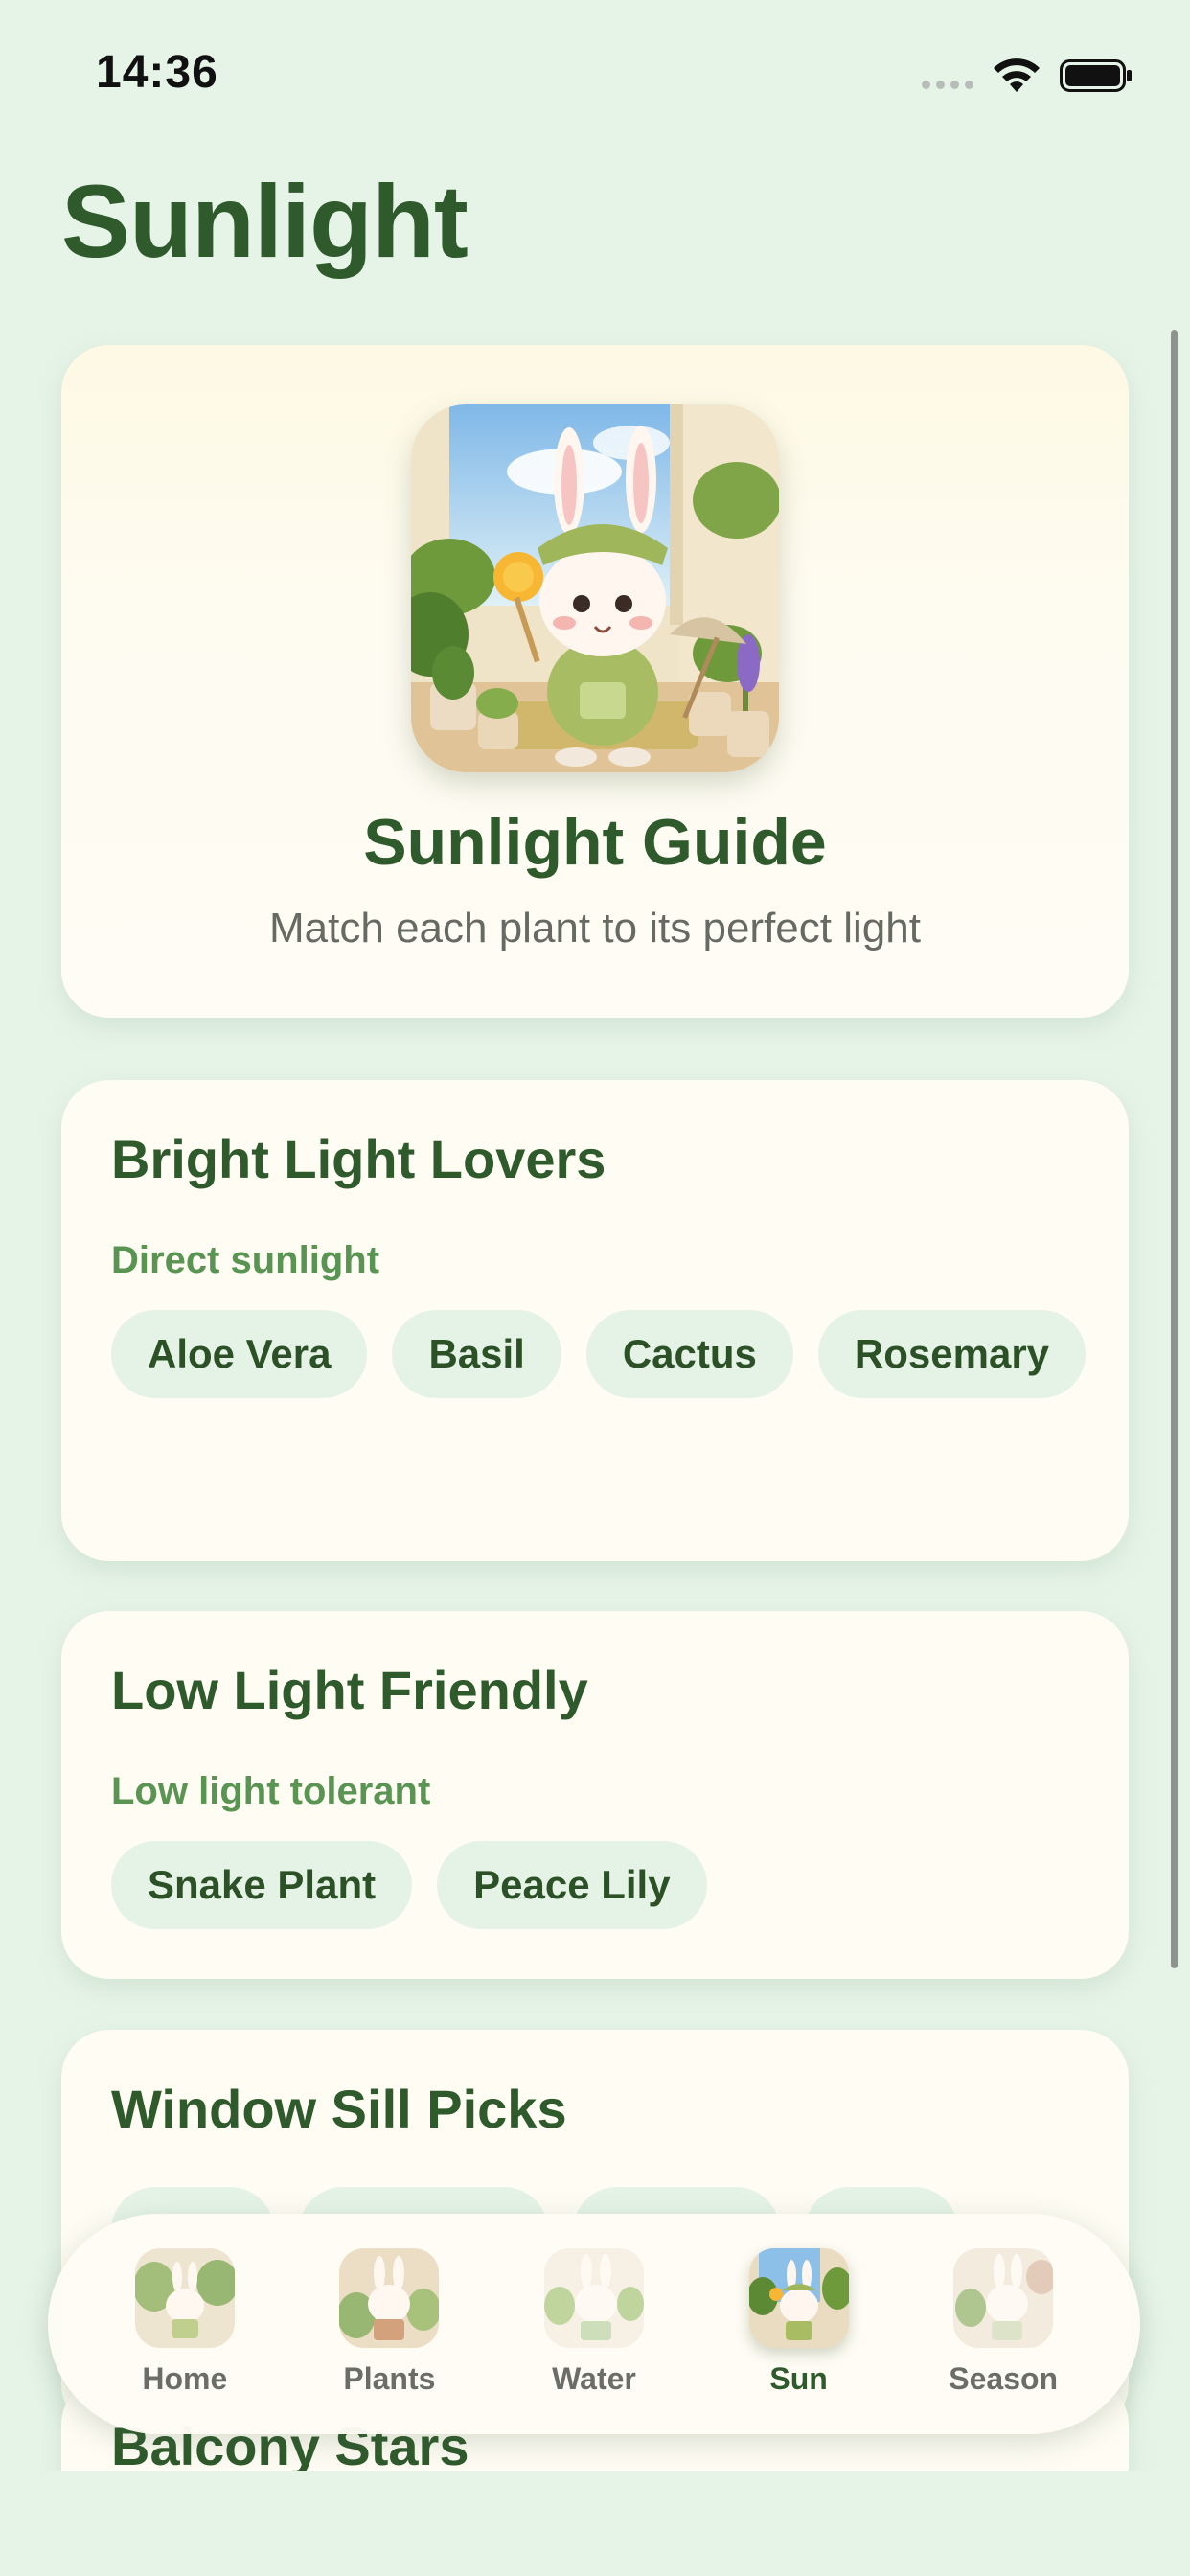 This screenshot has width=1190, height=2576. I want to click on sun-bunny-icon, so click(798, 2298).